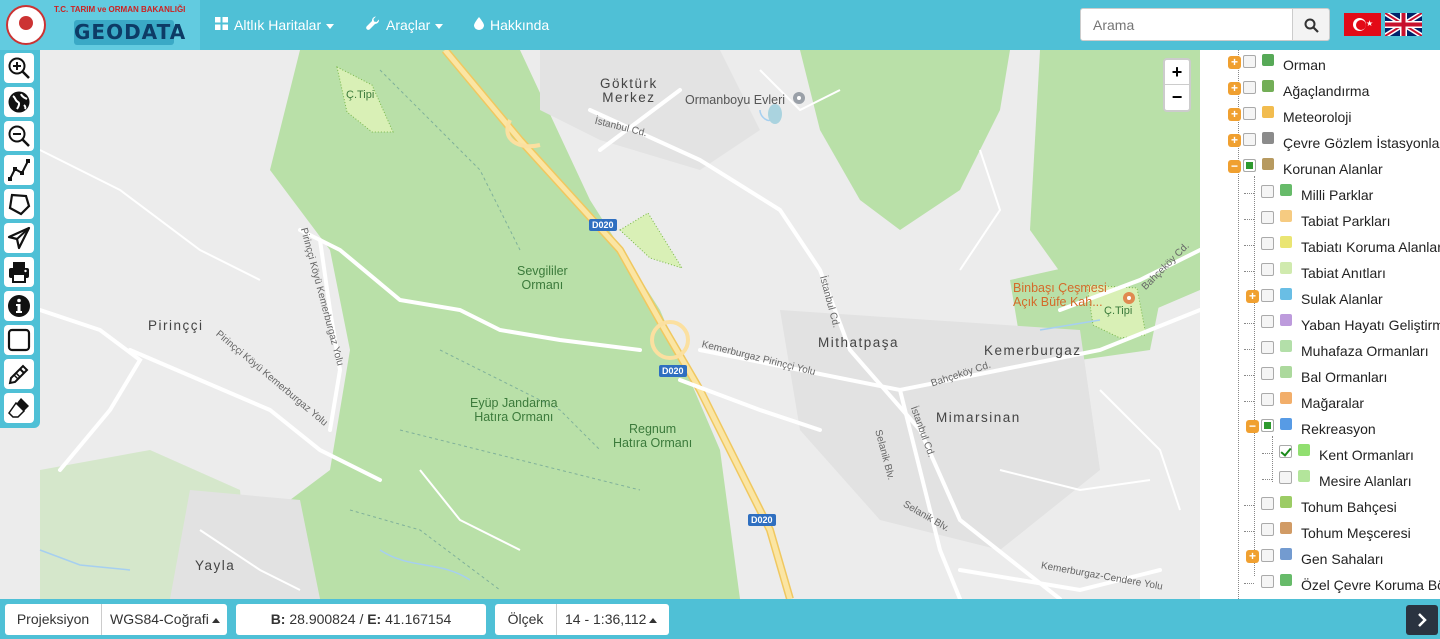  I want to click on layer-row: Tohum Bahçesi, so click(1320, 505).